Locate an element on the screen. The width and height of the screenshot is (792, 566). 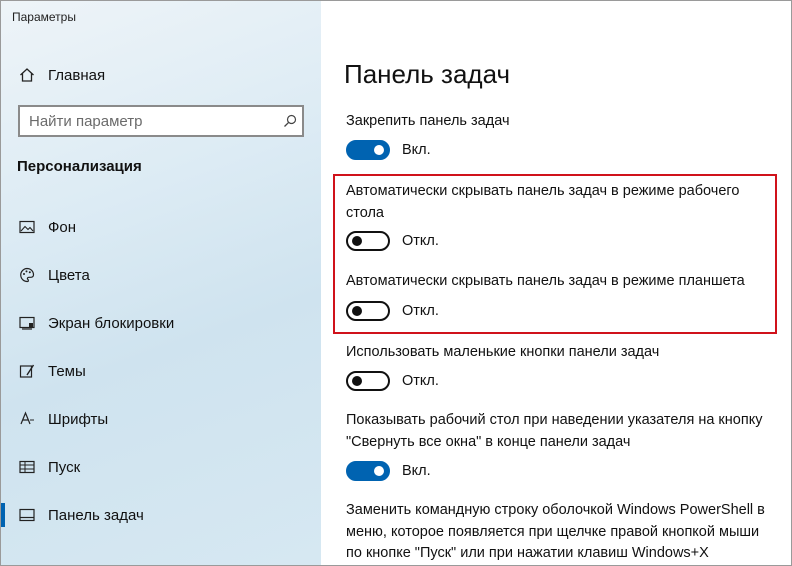
sidebar-item-taskbar: Панель задач is located at coordinates (161, 515).